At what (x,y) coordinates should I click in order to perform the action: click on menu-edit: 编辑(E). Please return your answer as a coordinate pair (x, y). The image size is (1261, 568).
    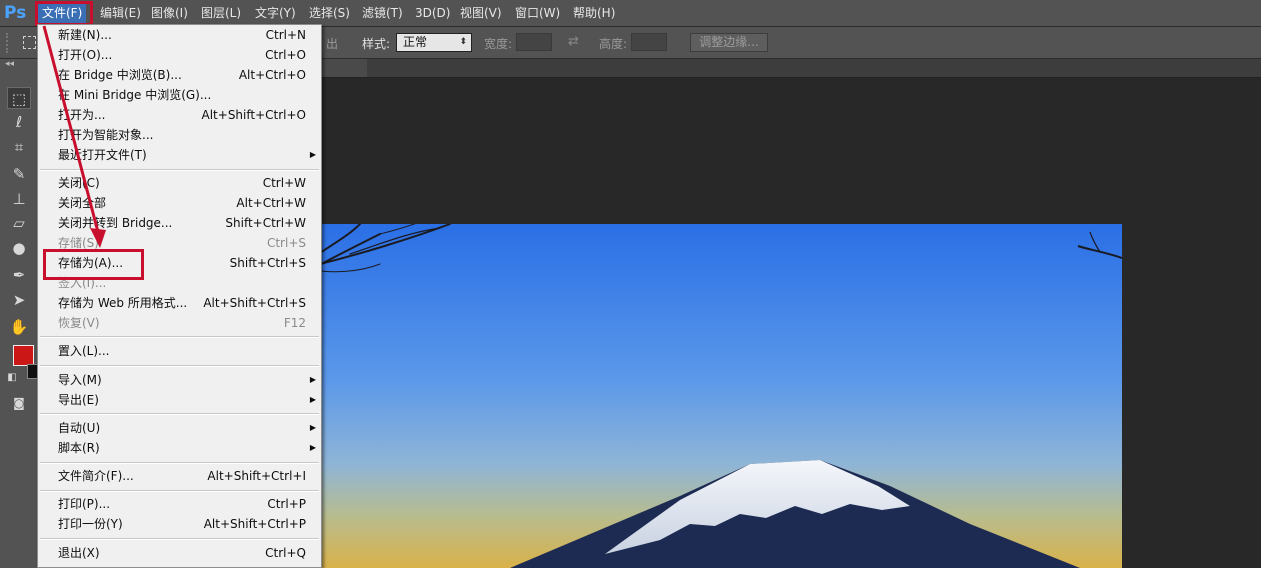
    Looking at the image, I should click on (120, 13).